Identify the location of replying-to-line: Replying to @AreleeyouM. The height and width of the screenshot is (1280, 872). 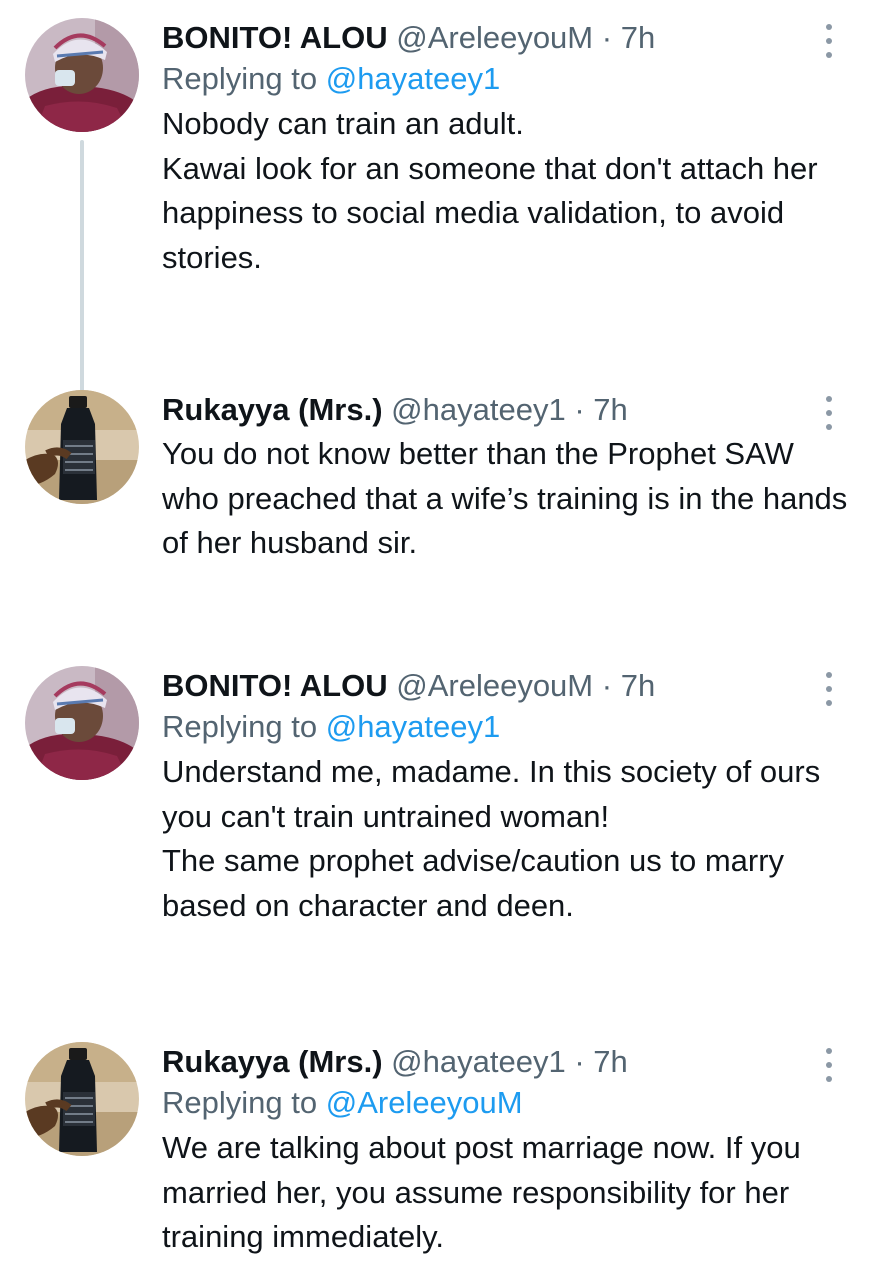
(507, 1103).